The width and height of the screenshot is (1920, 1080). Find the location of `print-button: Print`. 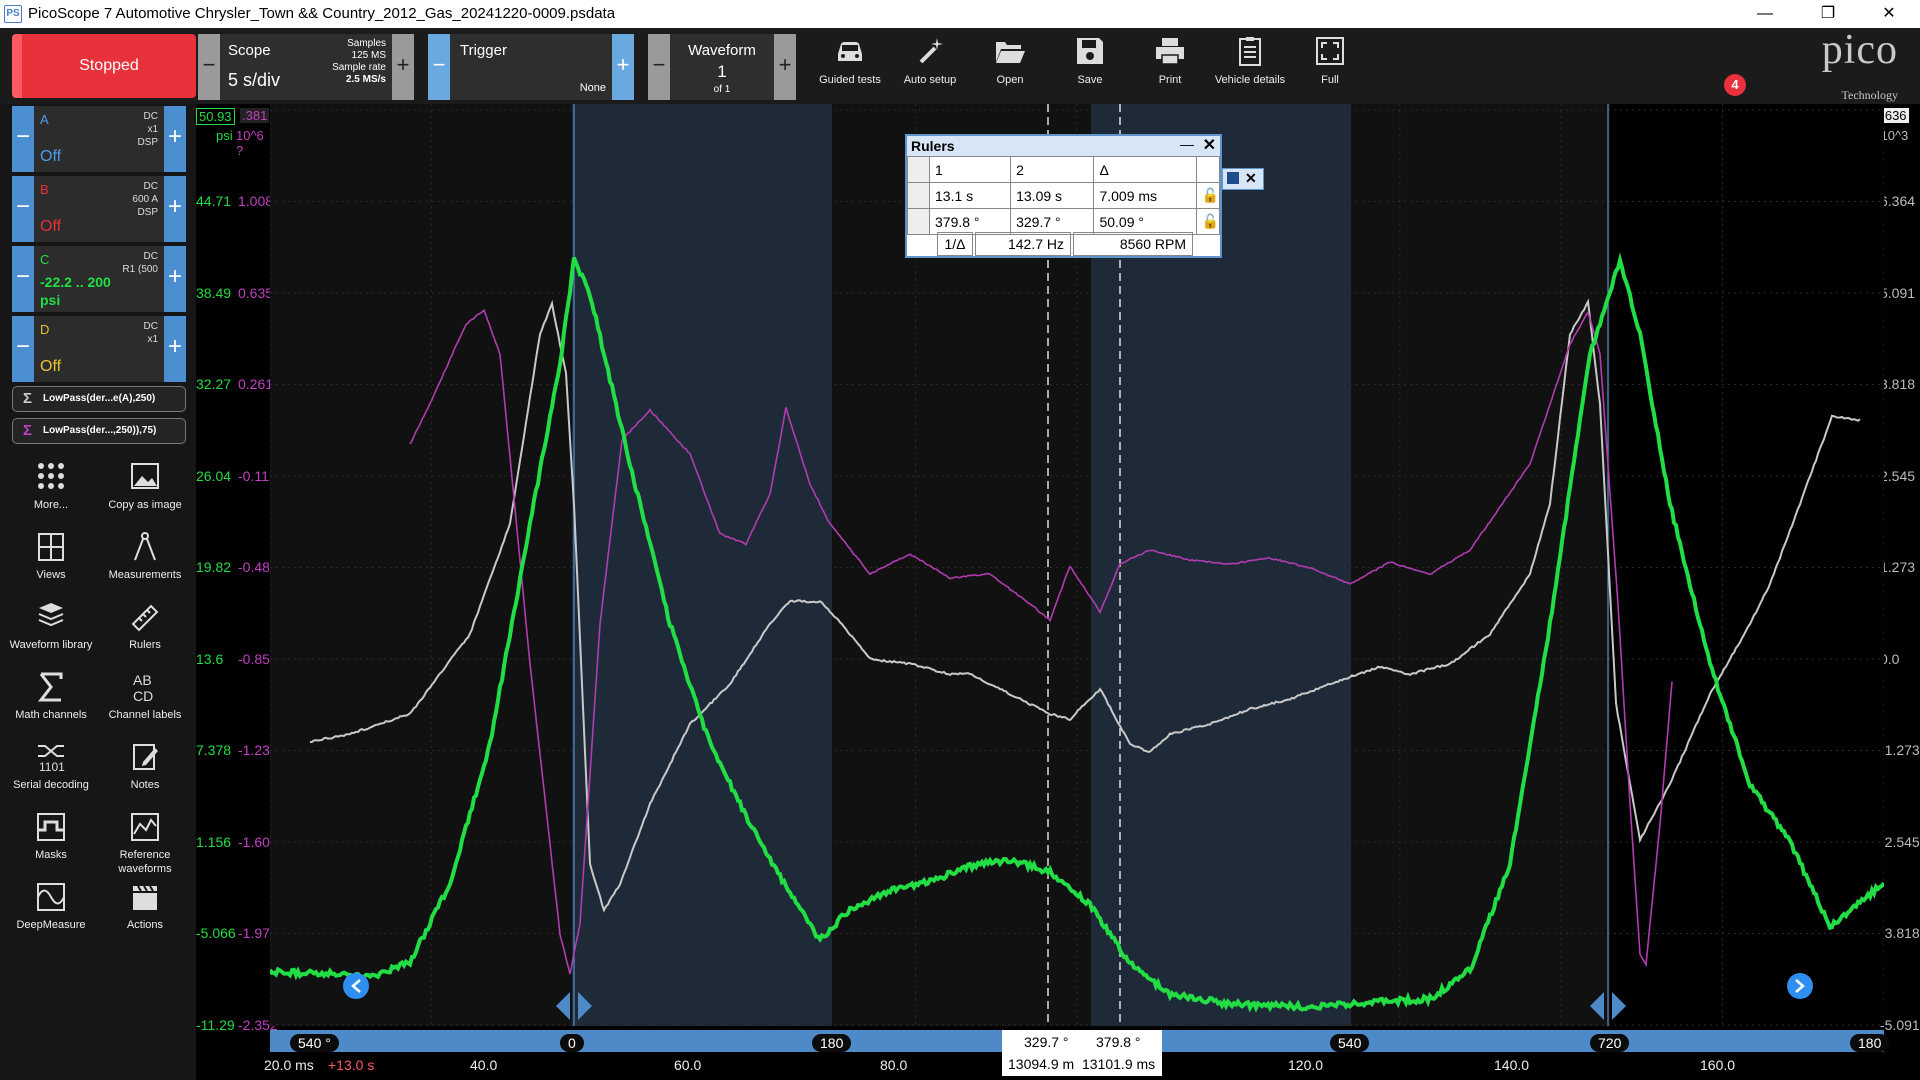

print-button: Print is located at coordinates (1170, 65).